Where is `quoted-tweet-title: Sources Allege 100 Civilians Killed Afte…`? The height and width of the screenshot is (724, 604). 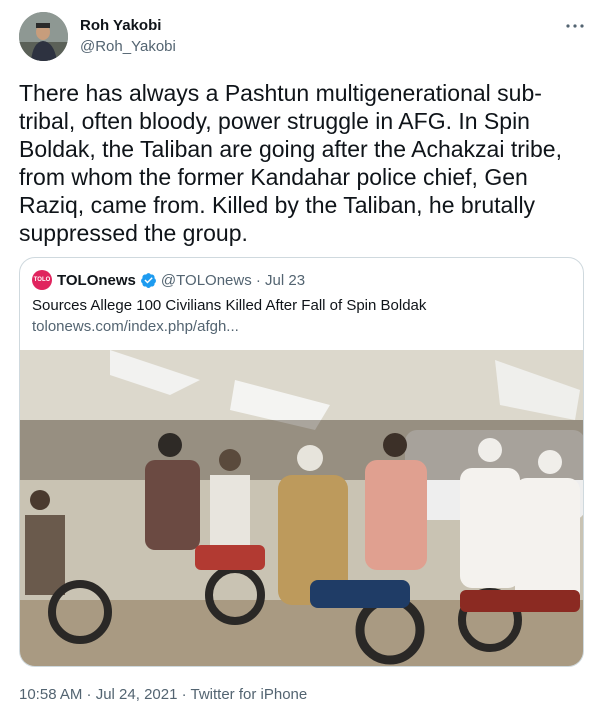
quoted-tweet-title: Sources Allege 100 Civilians Killed Afte… is located at coordinates (229, 305).